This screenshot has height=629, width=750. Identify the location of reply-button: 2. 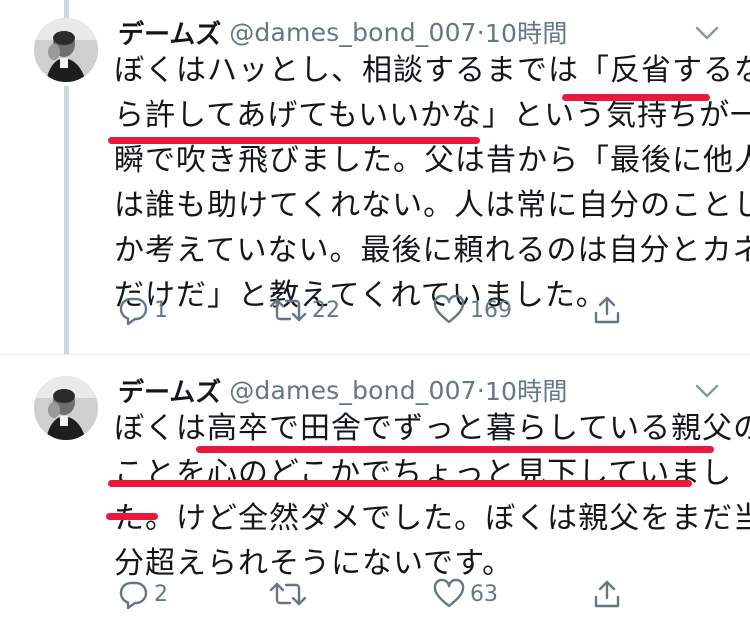
(143, 594).